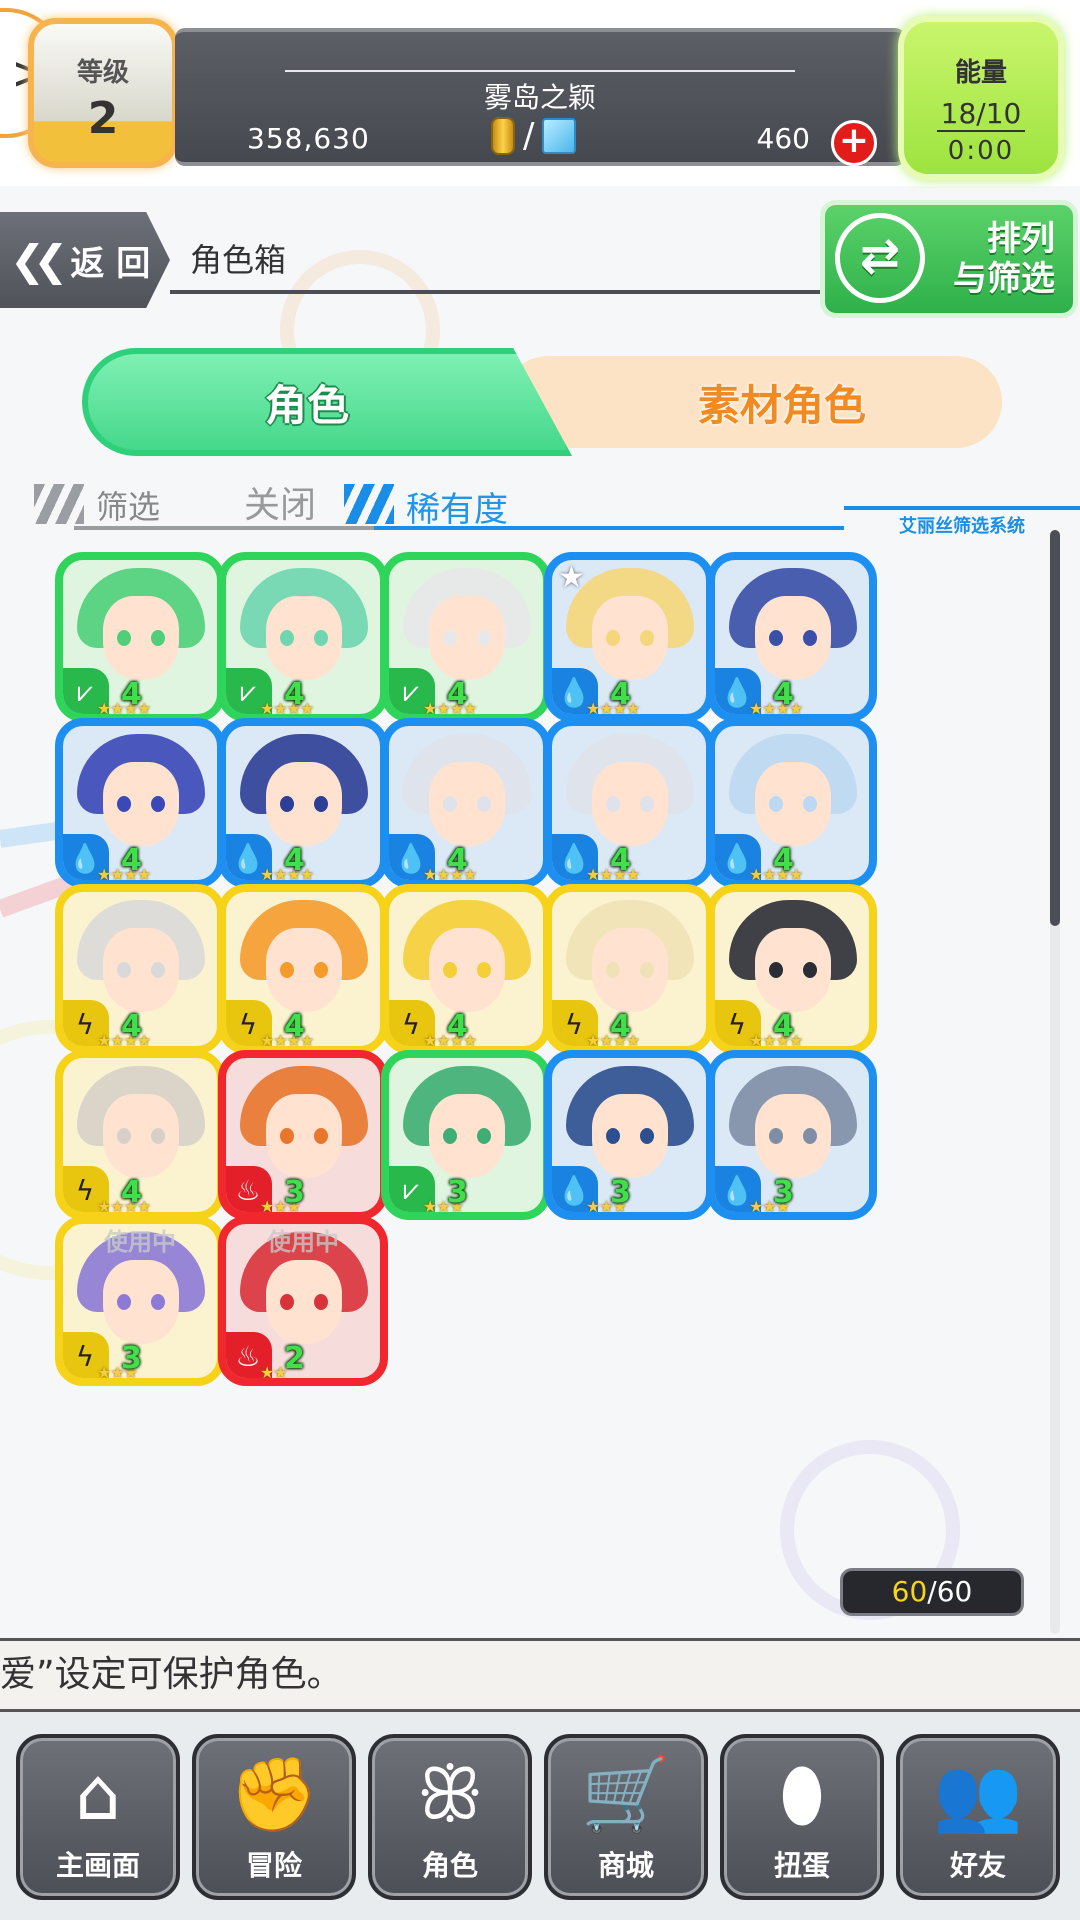  Describe the element at coordinates (280, 502) in the screenshot. I see `filter-toggle: 关闭` at that location.